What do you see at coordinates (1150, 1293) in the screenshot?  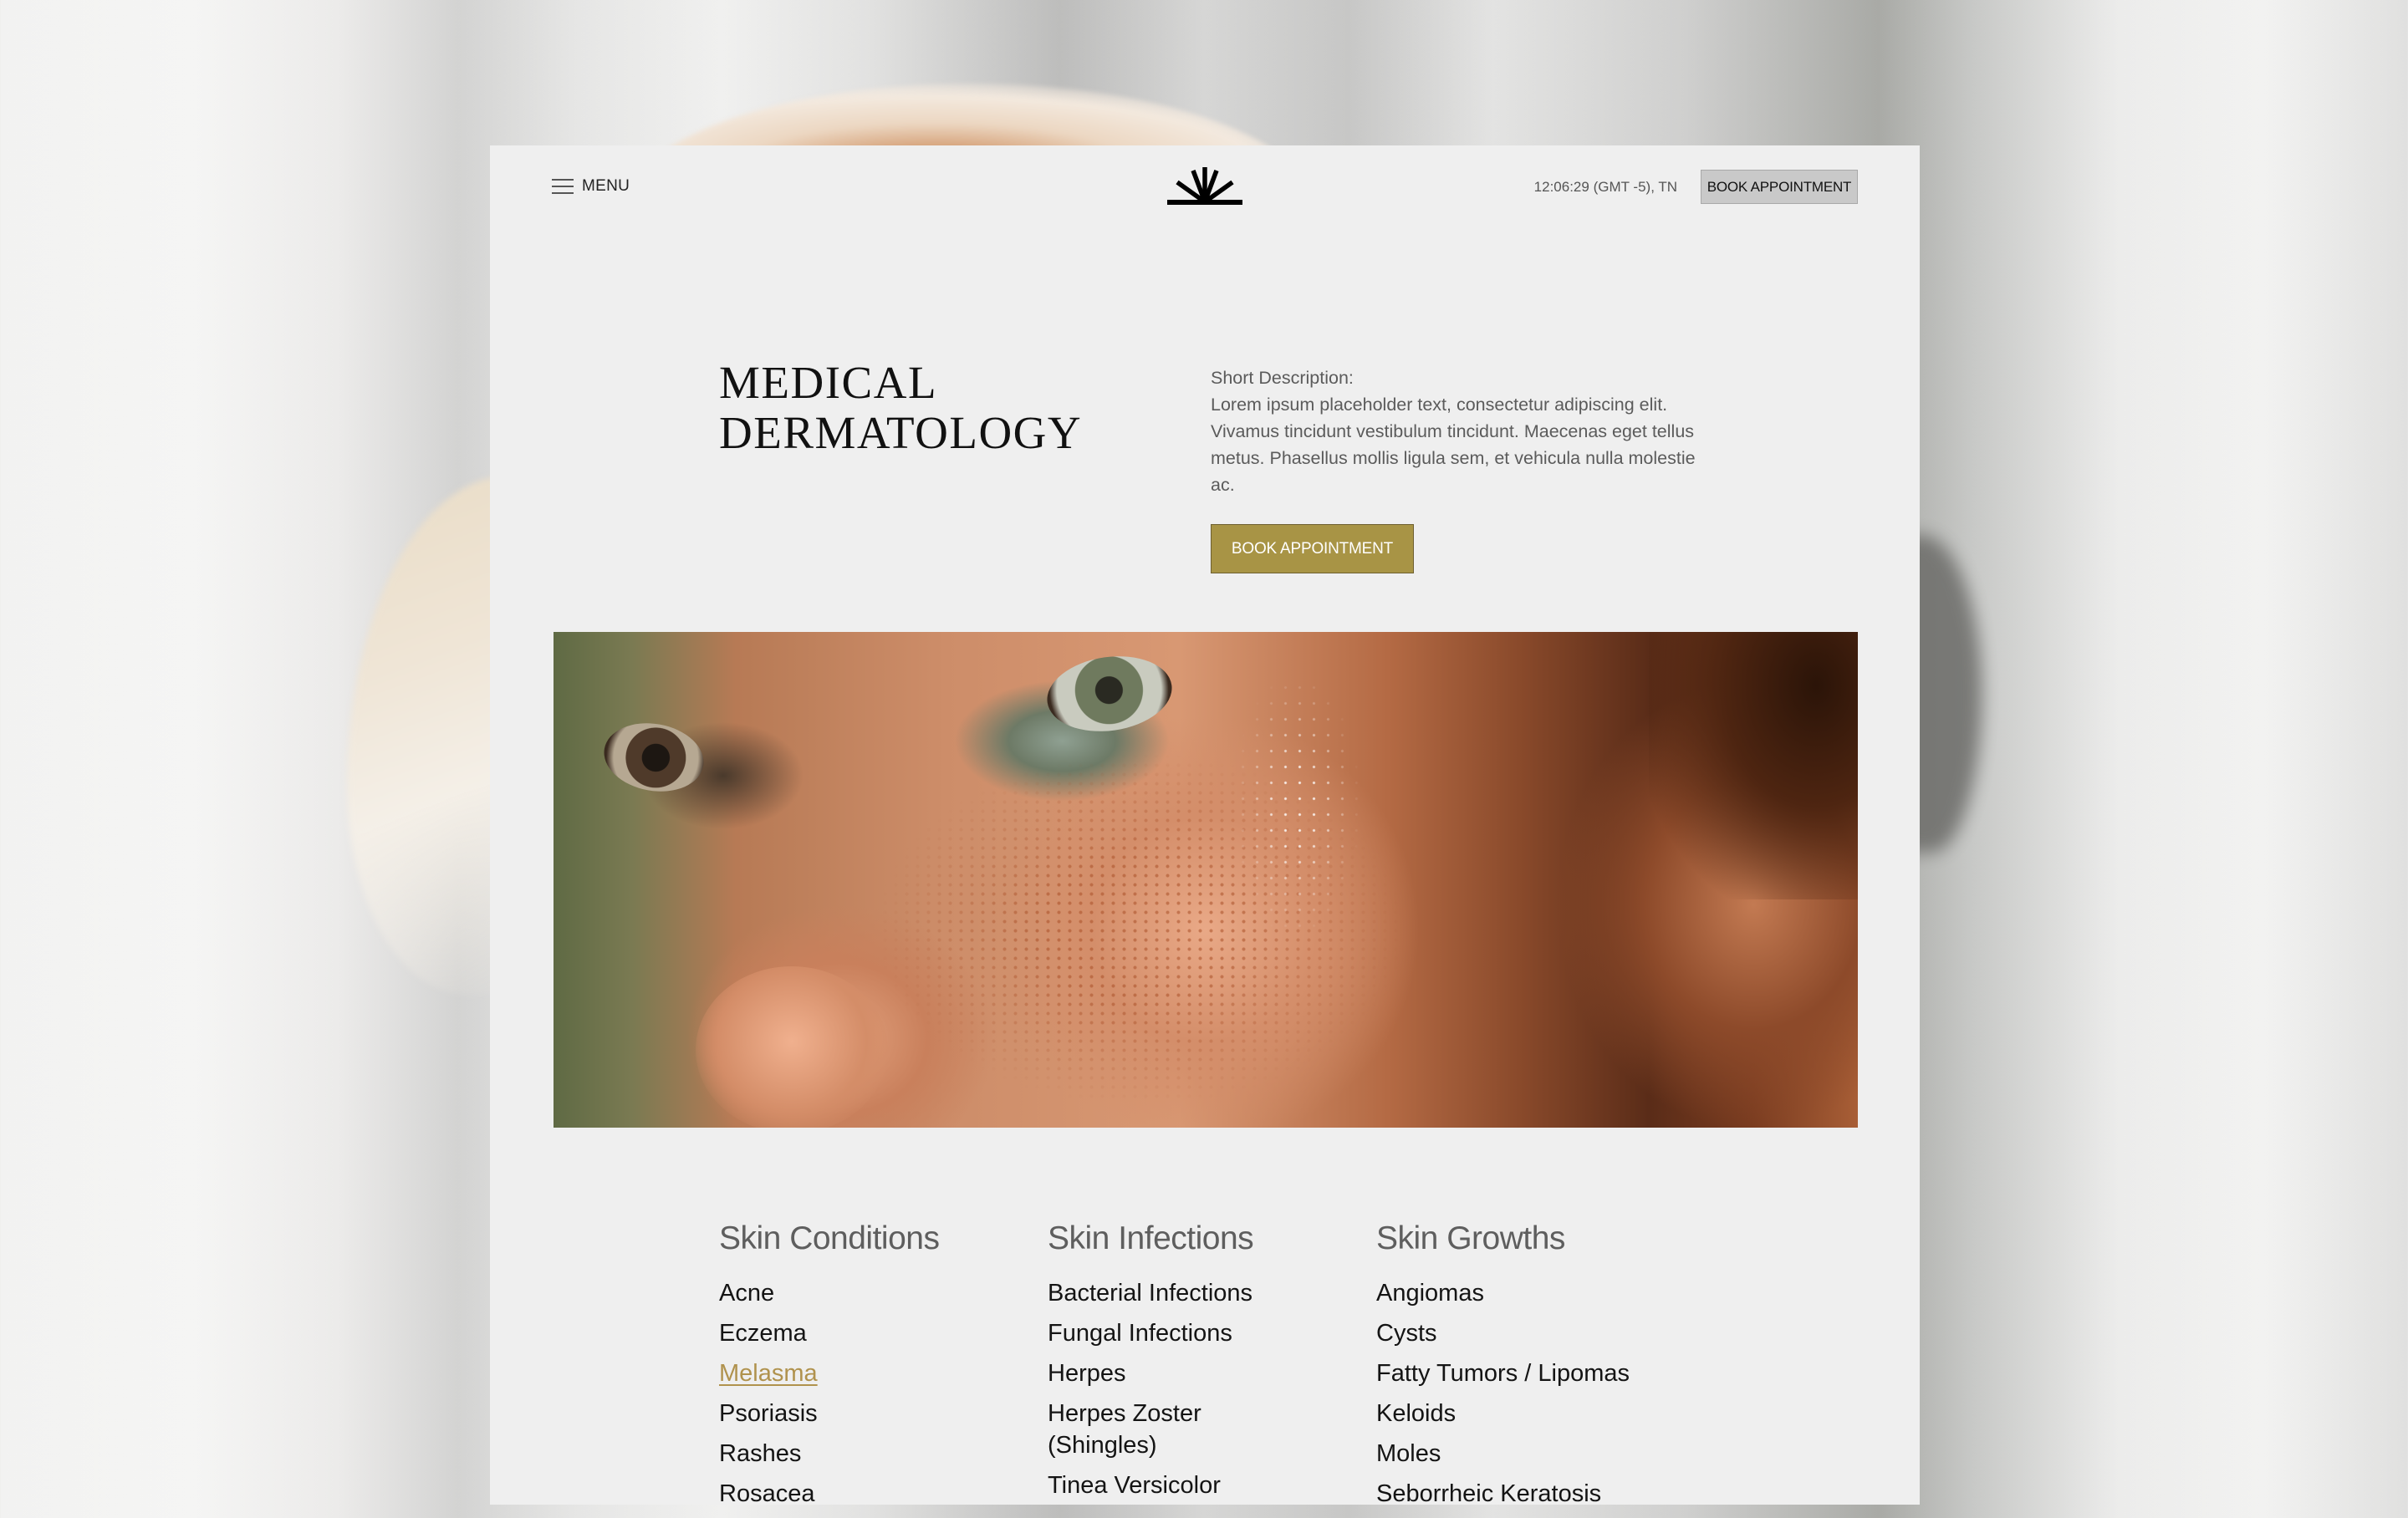 I see `category-link: Bacterial Infections` at bounding box center [1150, 1293].